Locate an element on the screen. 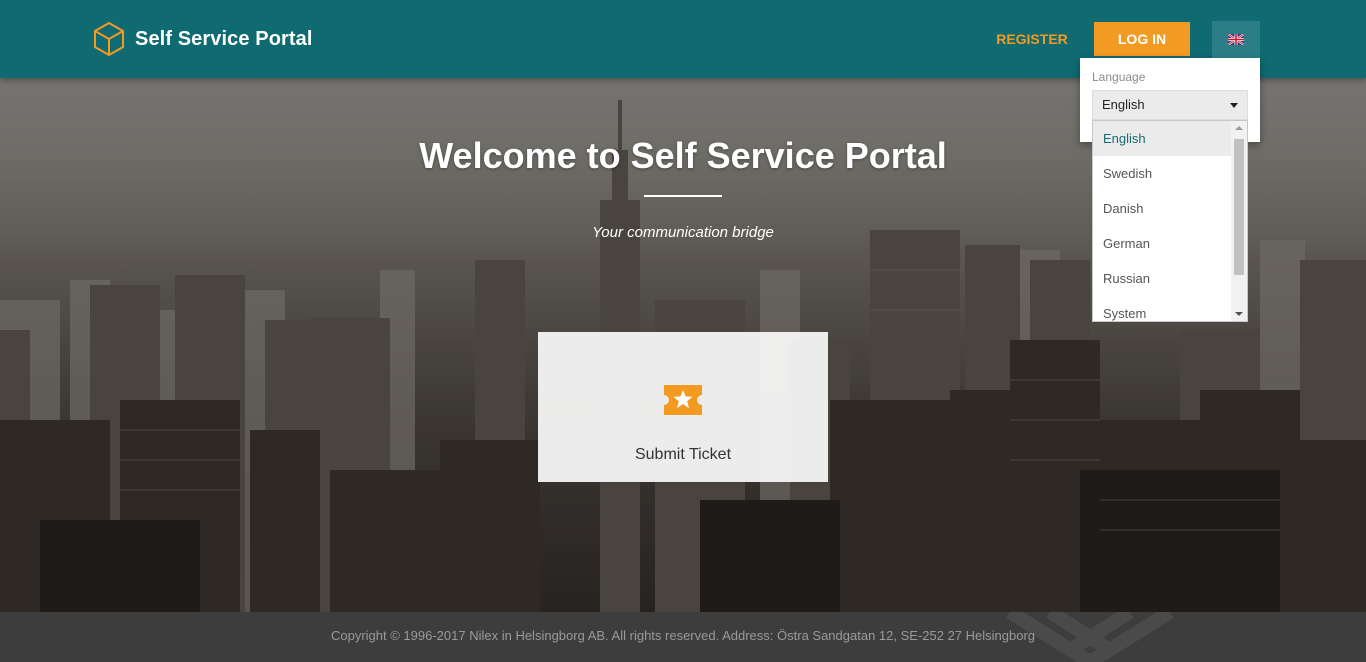 This screenshot has width=1366, height=662. login-button: LOG IN is located at coordinates (1142, 39).